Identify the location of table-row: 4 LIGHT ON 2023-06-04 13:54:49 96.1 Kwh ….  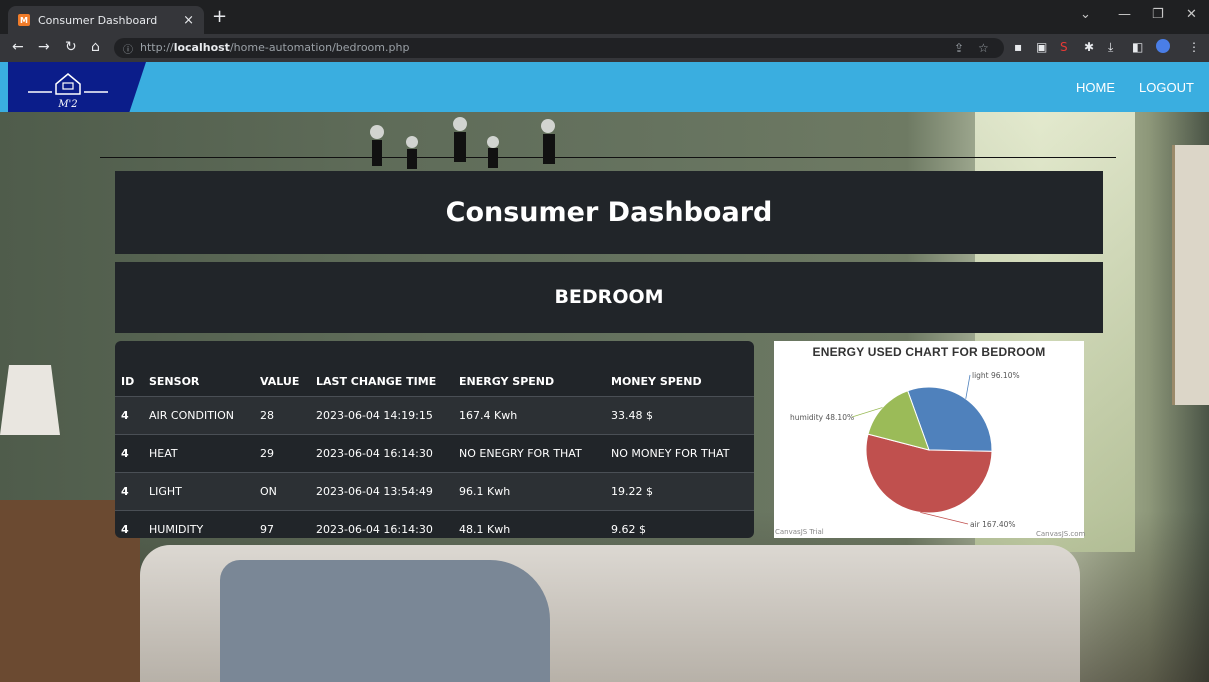
(434, 491).